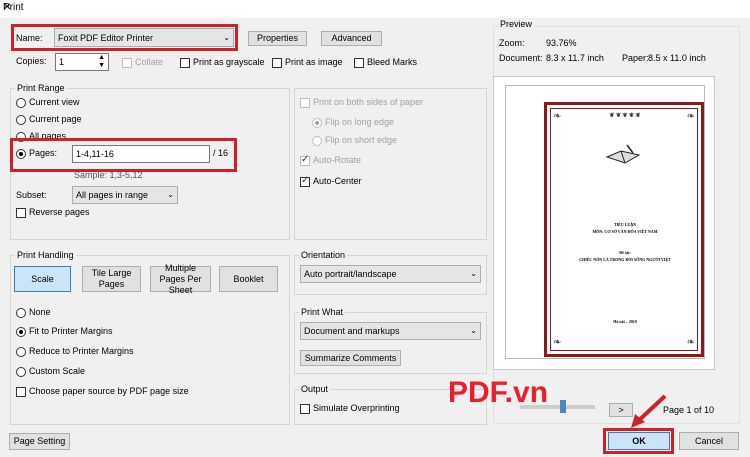 This screenshot has width=750, height=457. What do you see at coordinates (21, 392) in the screenshot?
I see `paper-source-checkbox` at bounding box center [21, 392].